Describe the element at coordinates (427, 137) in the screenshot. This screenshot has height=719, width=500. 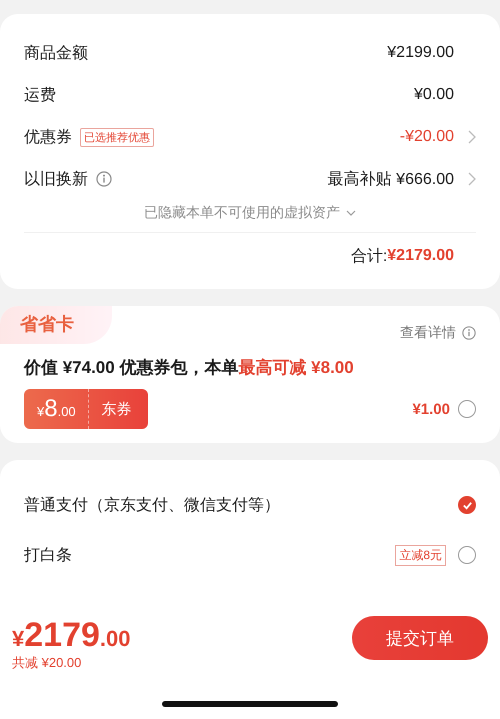
I see `row-value: -¥20.00` at that location.